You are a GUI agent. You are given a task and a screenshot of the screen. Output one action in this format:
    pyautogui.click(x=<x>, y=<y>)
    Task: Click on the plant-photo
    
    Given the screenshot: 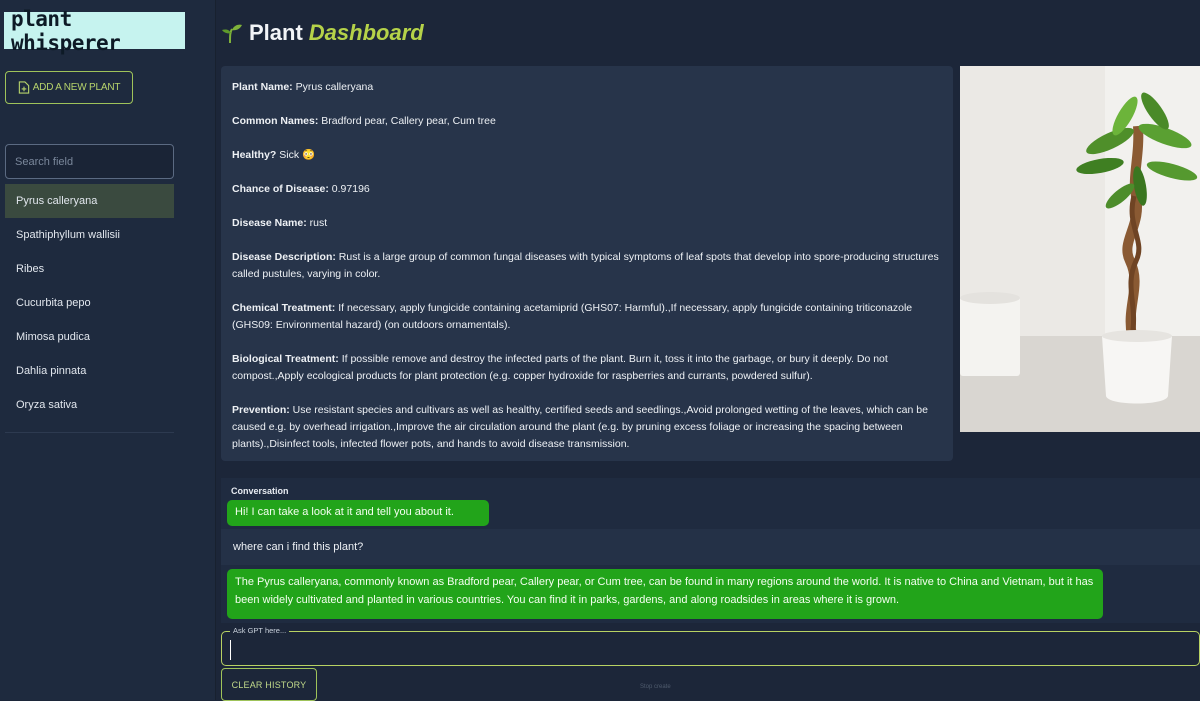 What is the action you would take?
    pyautogui.click(x=1080, y=249)
    